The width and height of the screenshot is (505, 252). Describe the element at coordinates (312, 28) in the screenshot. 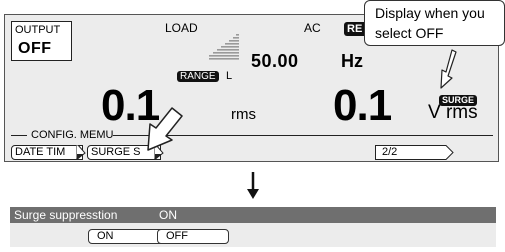

I see `mode-label: AC` at that location.